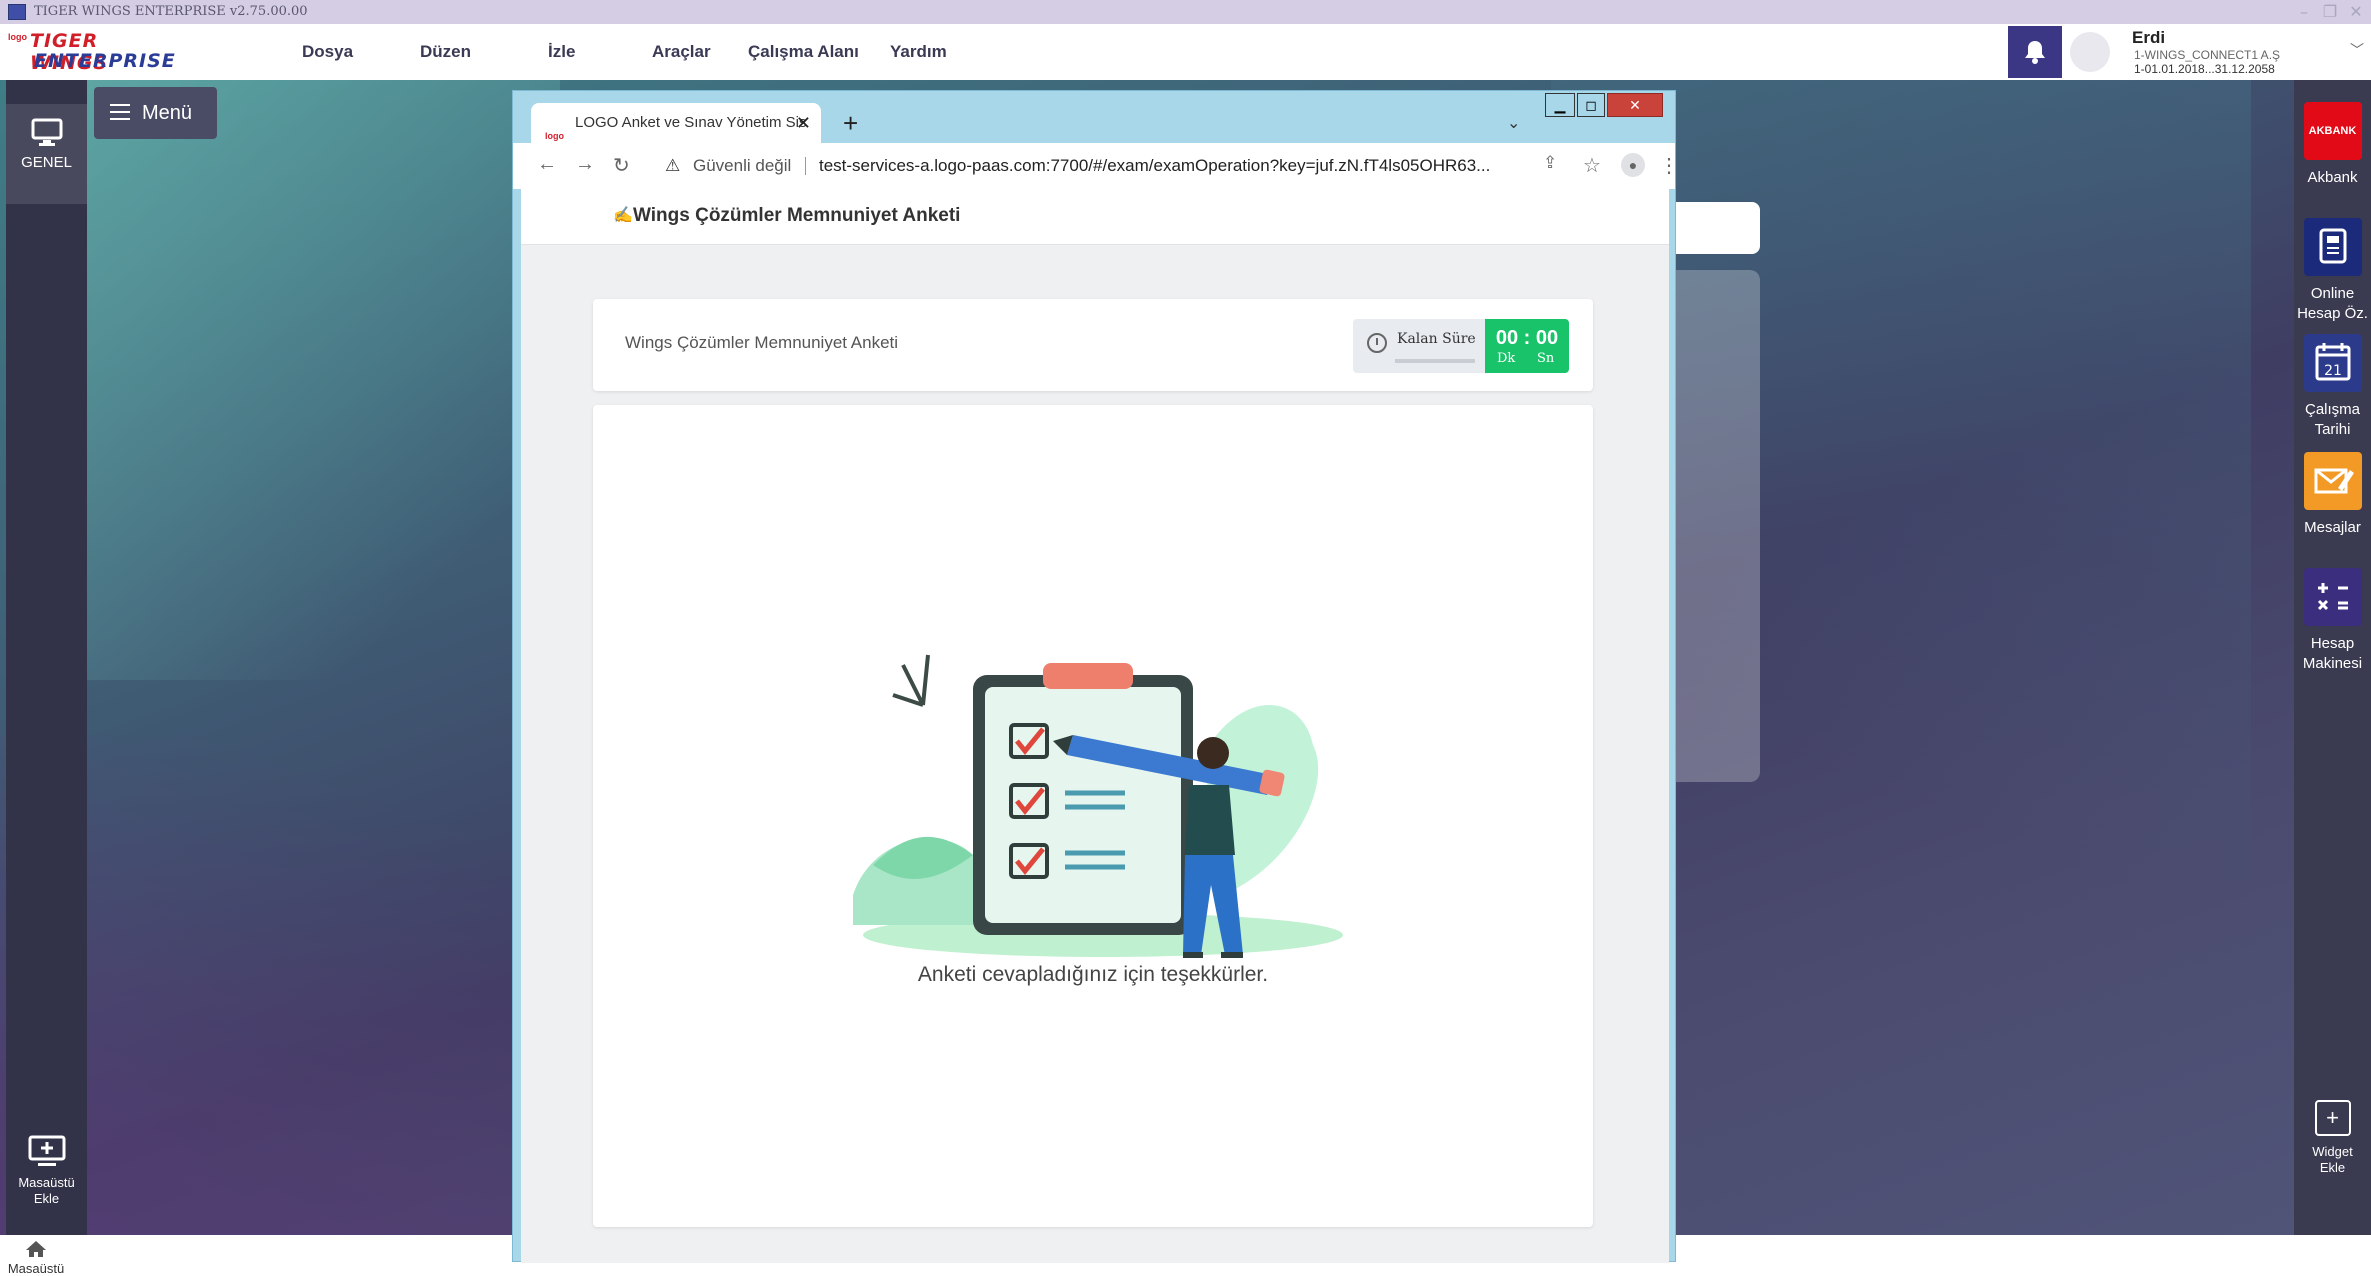 This screenshot has height=1276, width=2371. I want to click on bookmark-star-icon: ☆, so click(1592, 165).